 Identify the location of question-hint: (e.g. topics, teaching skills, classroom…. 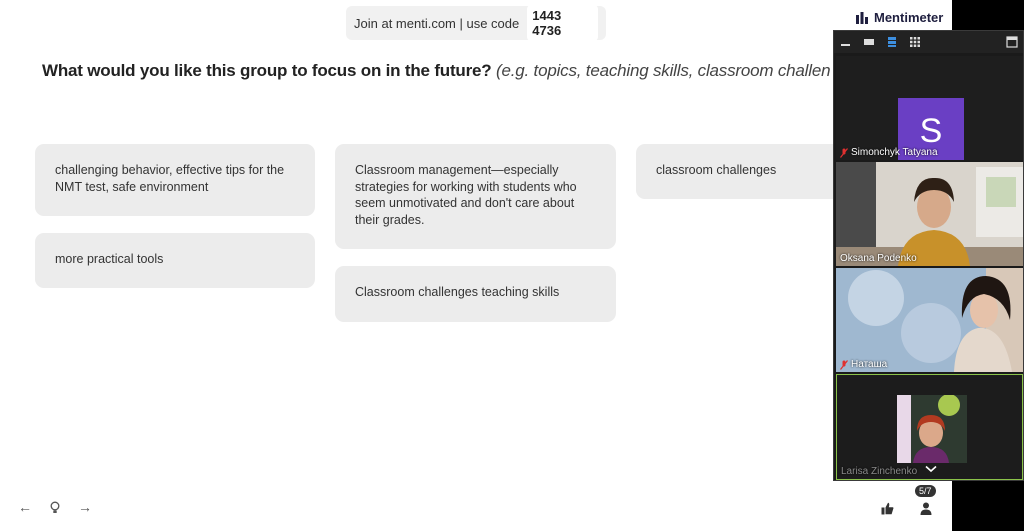
(663, 70).